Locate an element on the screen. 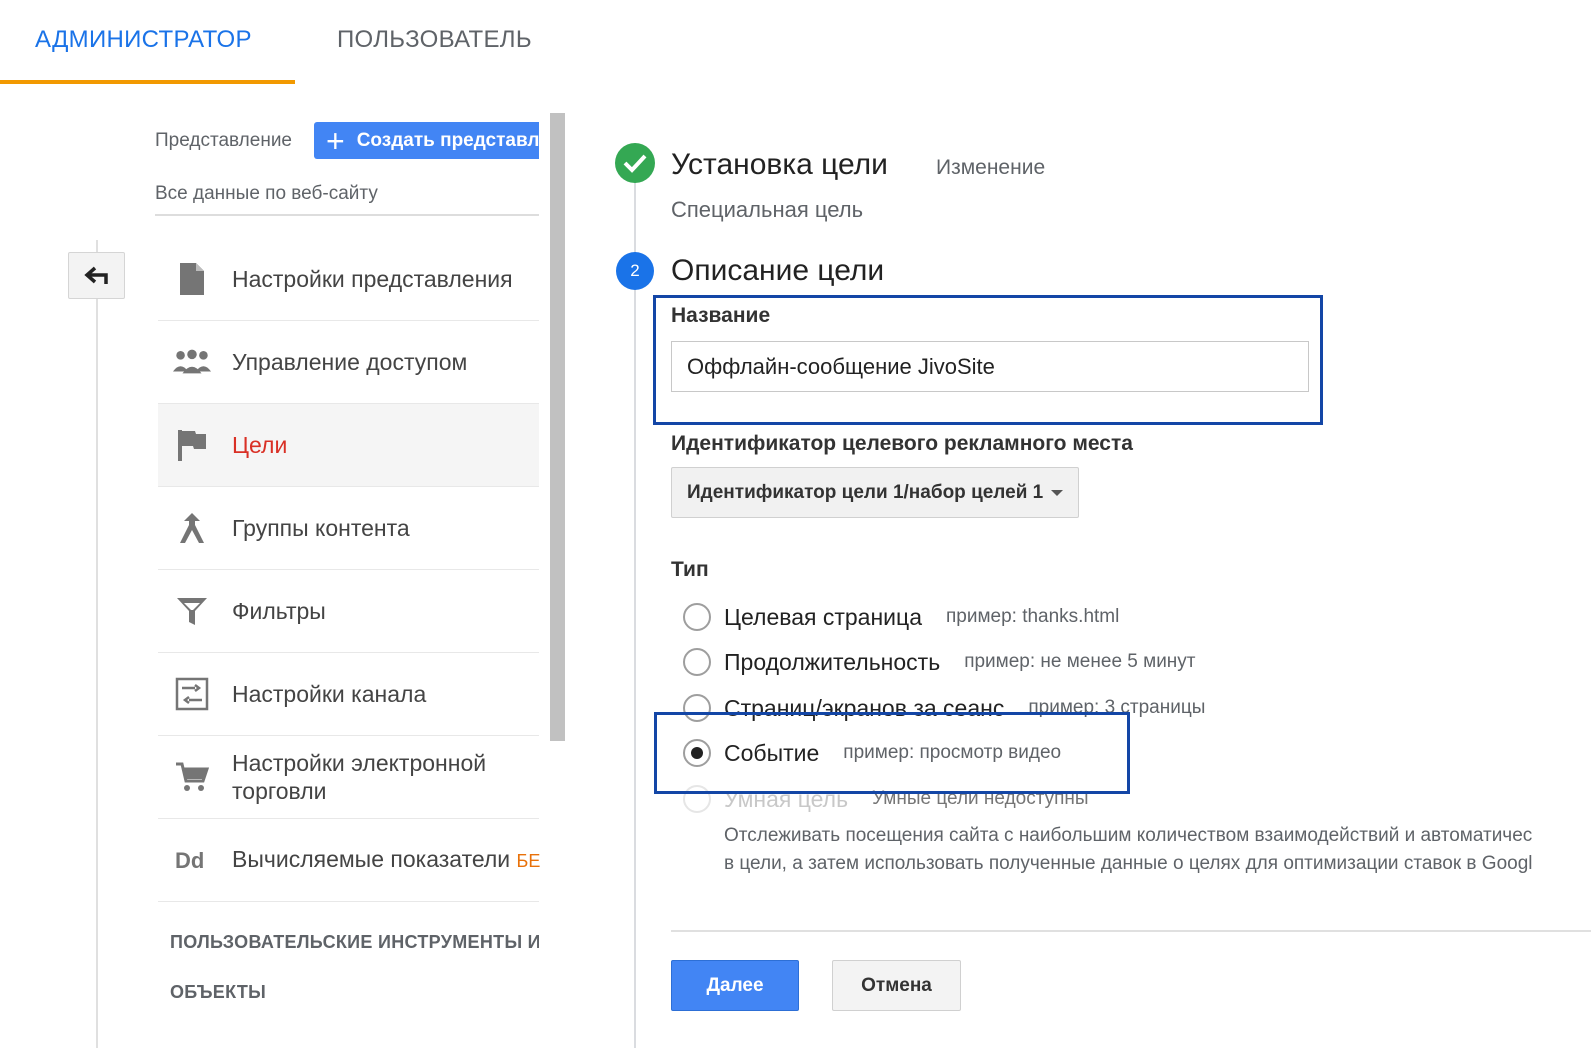 The width and height of the screenshot is (1591, 1048). beta-badge: БЕ is located at coordinates (528, 861).